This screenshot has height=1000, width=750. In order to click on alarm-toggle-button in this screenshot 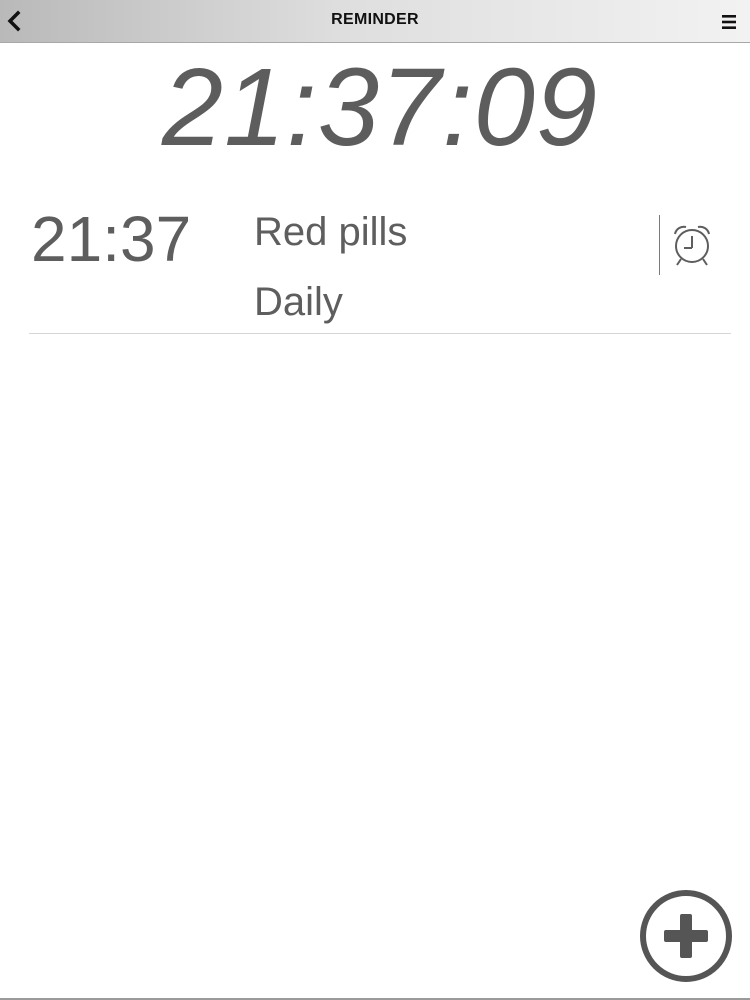, I will do `click(692, 244)`.